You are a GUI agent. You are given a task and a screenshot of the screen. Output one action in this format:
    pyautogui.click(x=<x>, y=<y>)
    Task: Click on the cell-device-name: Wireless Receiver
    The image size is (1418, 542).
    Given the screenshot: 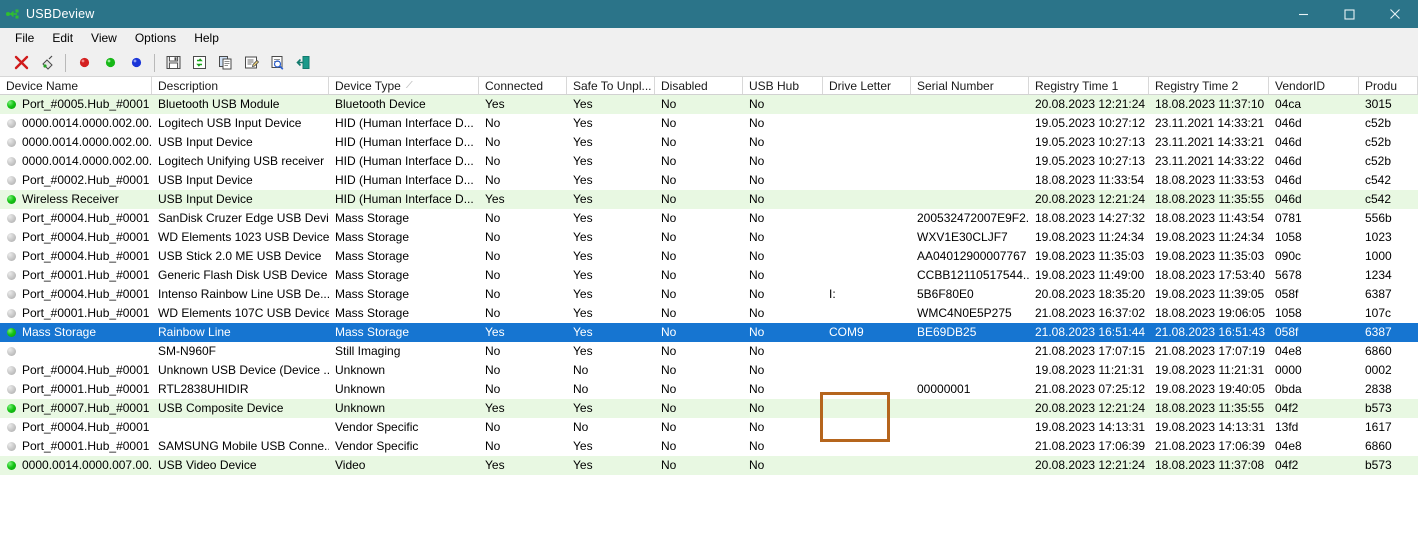 What is the action you would take?
    pyautogui.click(x=76, y=199)
    